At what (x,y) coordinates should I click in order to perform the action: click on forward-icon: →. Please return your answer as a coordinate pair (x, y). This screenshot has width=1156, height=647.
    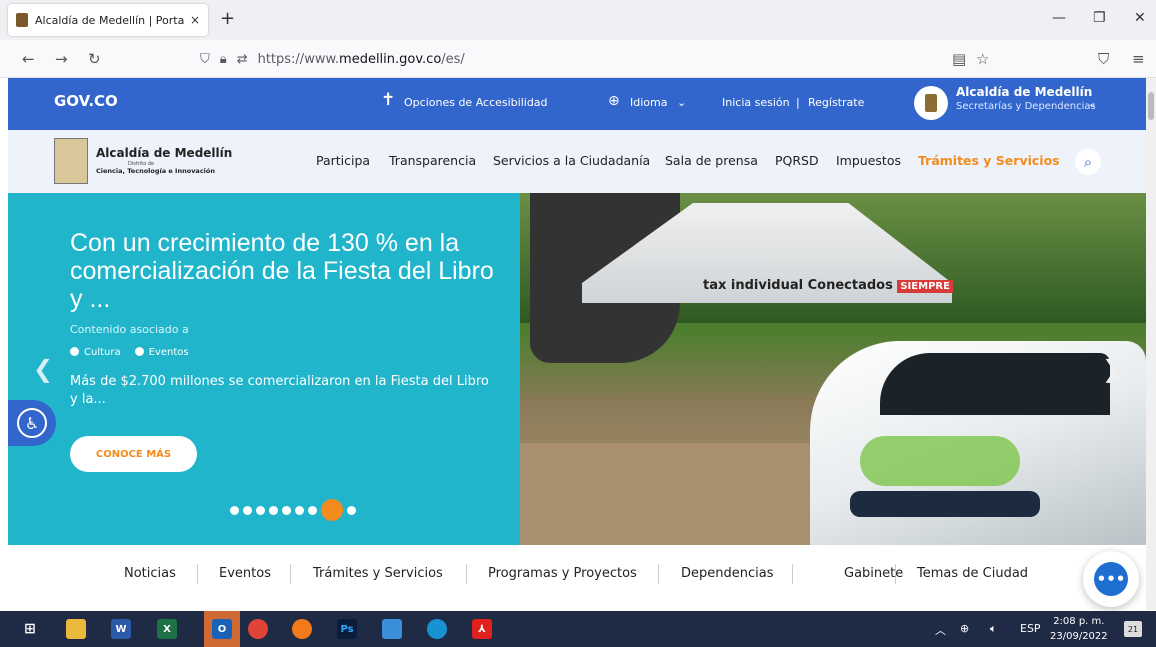
    Looking at the image, I should click on (61, 59).